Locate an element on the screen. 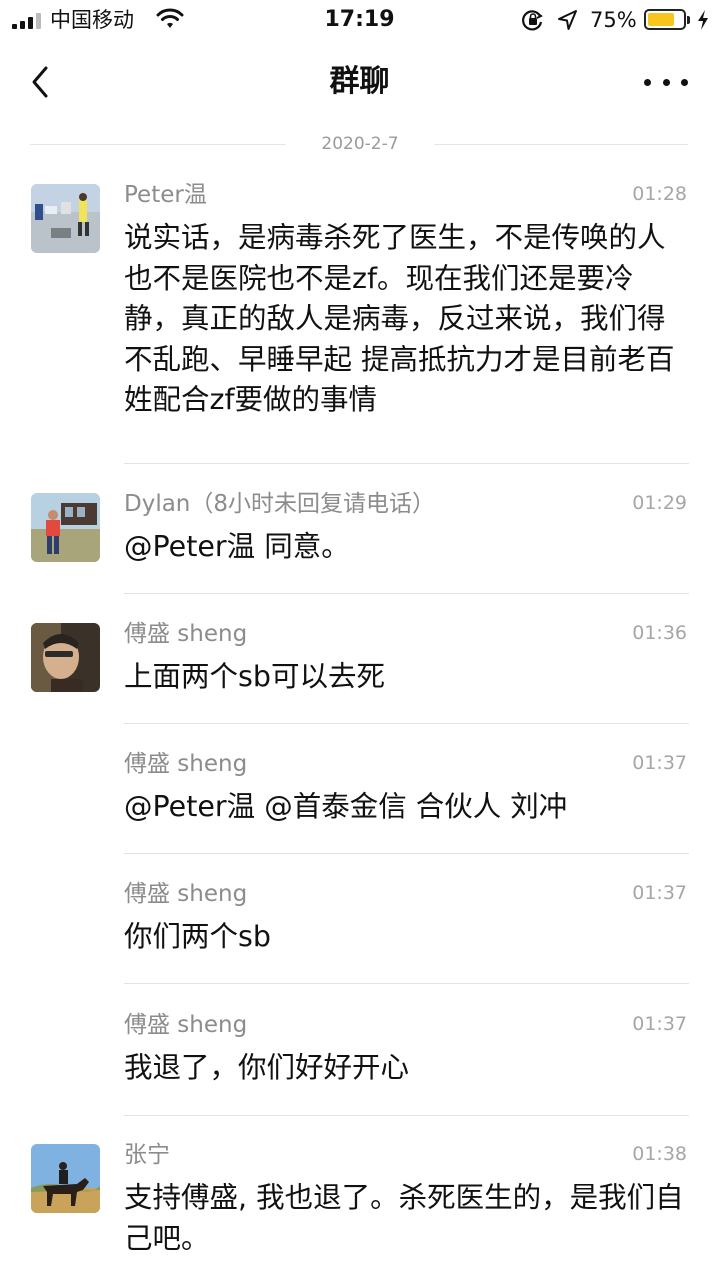 This screenshot has width=719, height=1280. sender-name: Dylan（8小时未回复请电话） is located at coordinates (280, 504).